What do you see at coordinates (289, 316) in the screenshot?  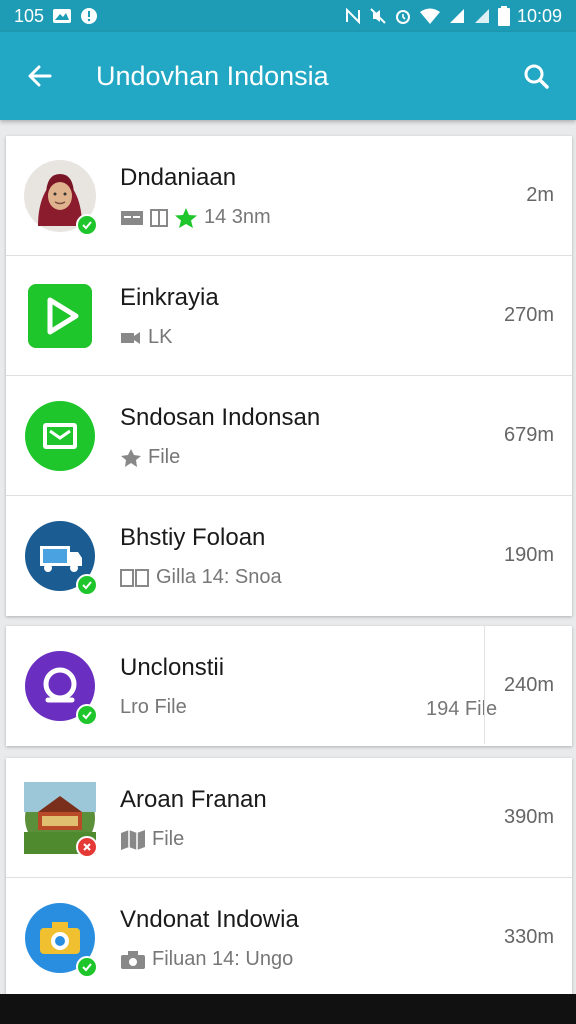 I see `list-item: Einkrayia LK 270m` at bounding box center [289, 316].